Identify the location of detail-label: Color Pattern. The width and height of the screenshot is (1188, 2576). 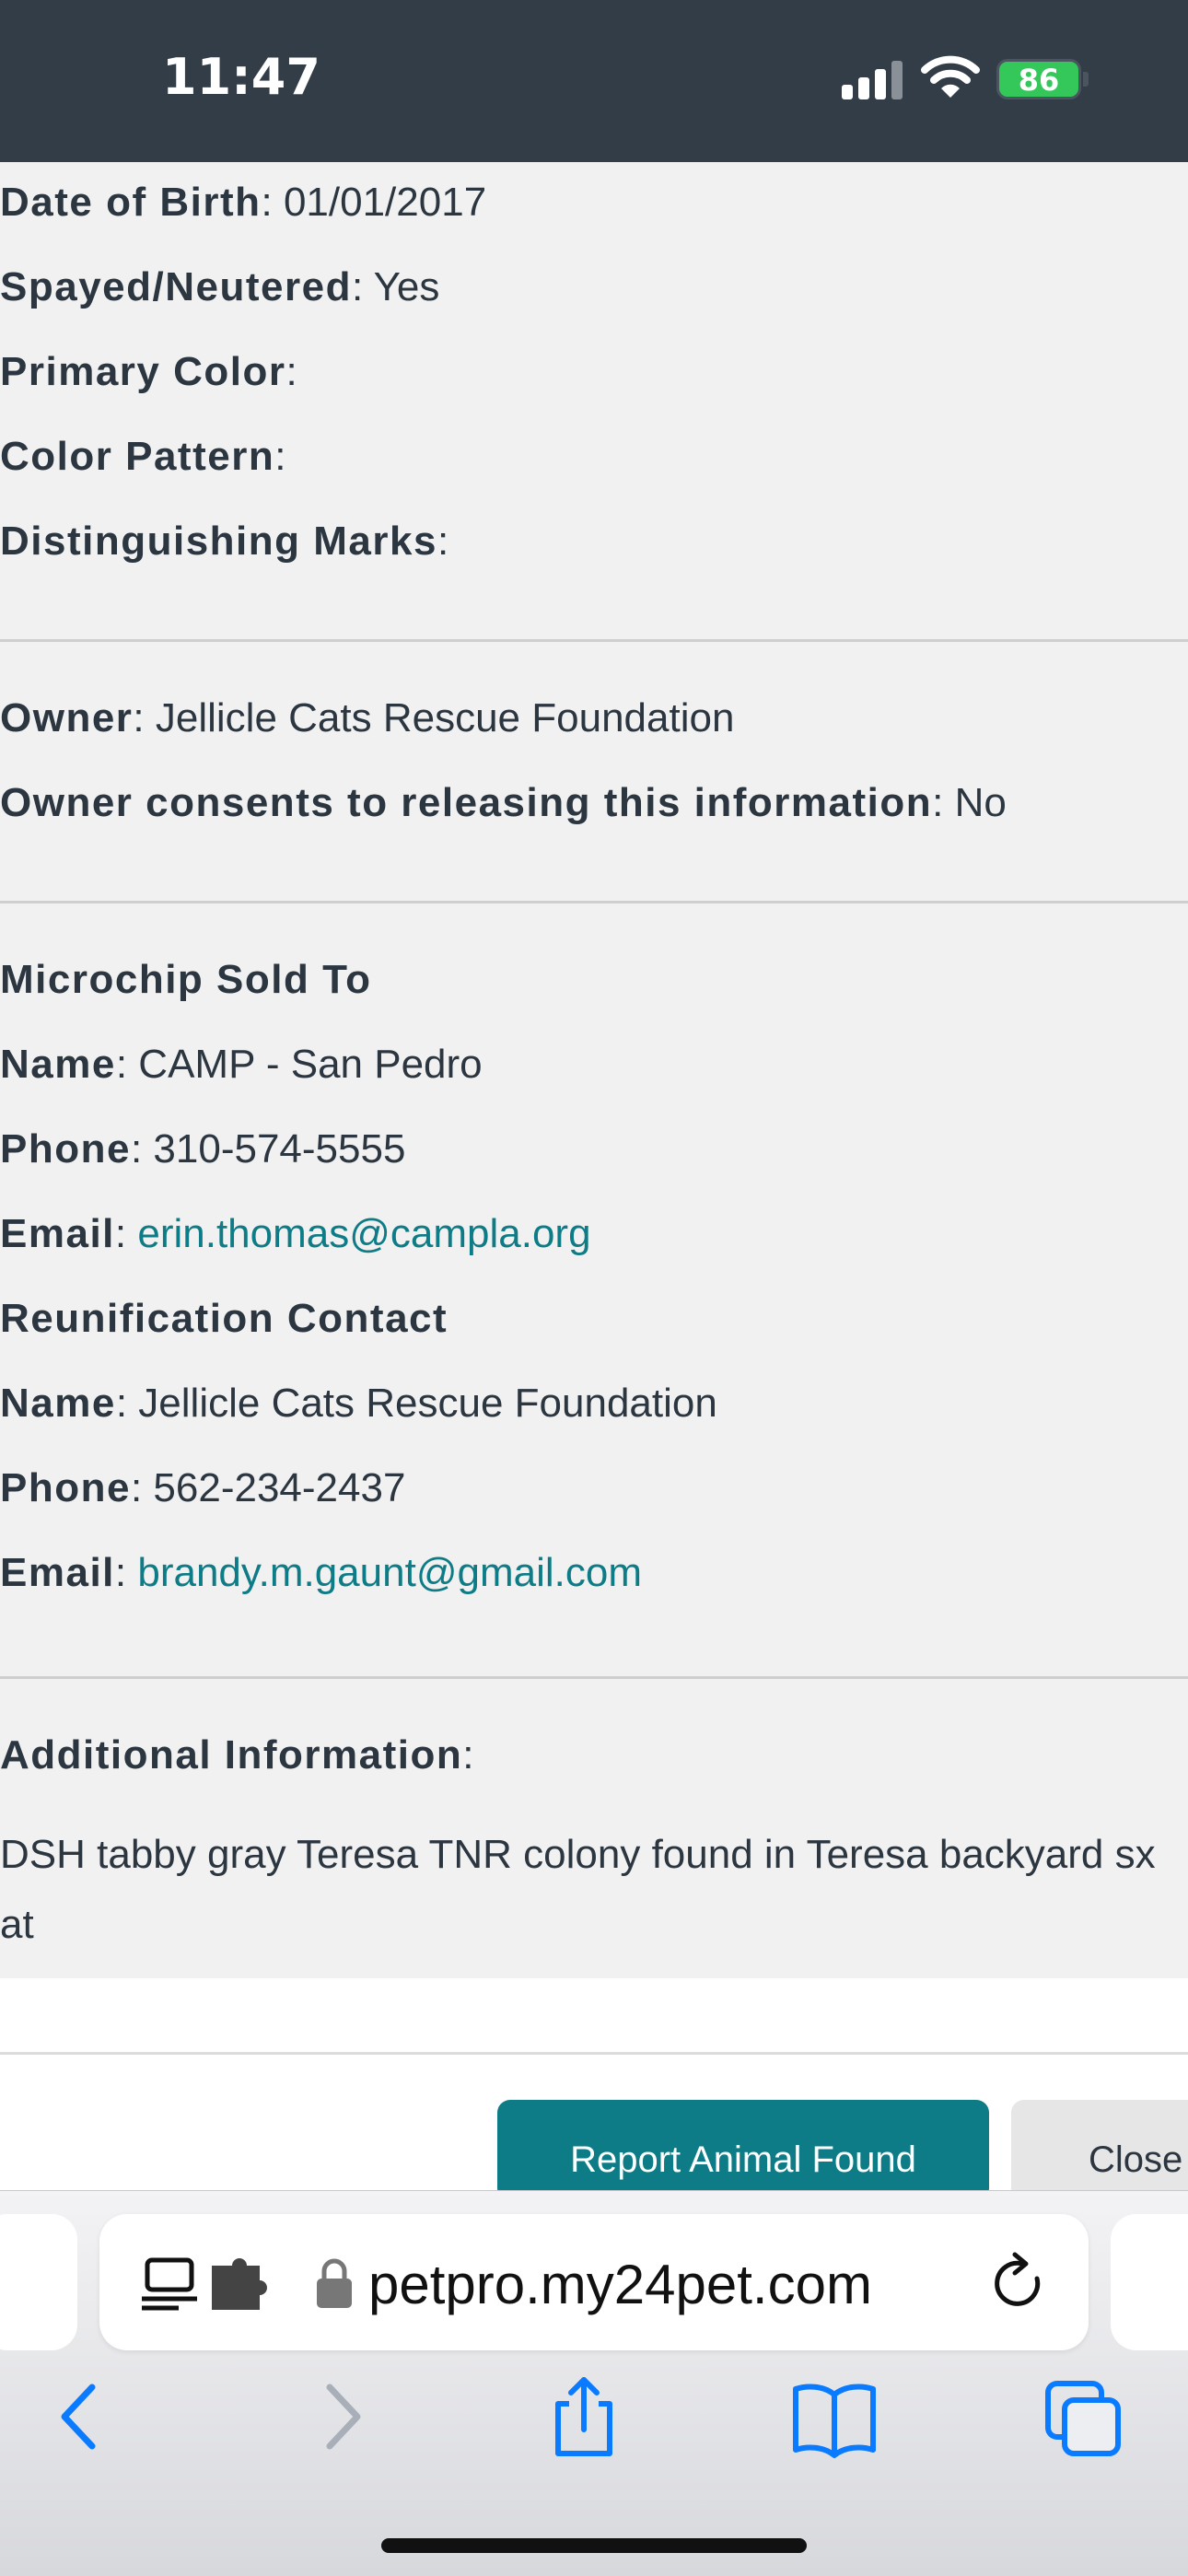
(137, 456).